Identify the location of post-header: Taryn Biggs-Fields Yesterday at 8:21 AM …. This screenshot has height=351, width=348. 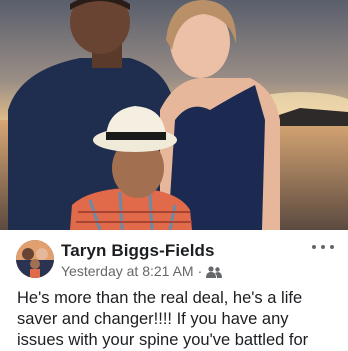
(174, 259).